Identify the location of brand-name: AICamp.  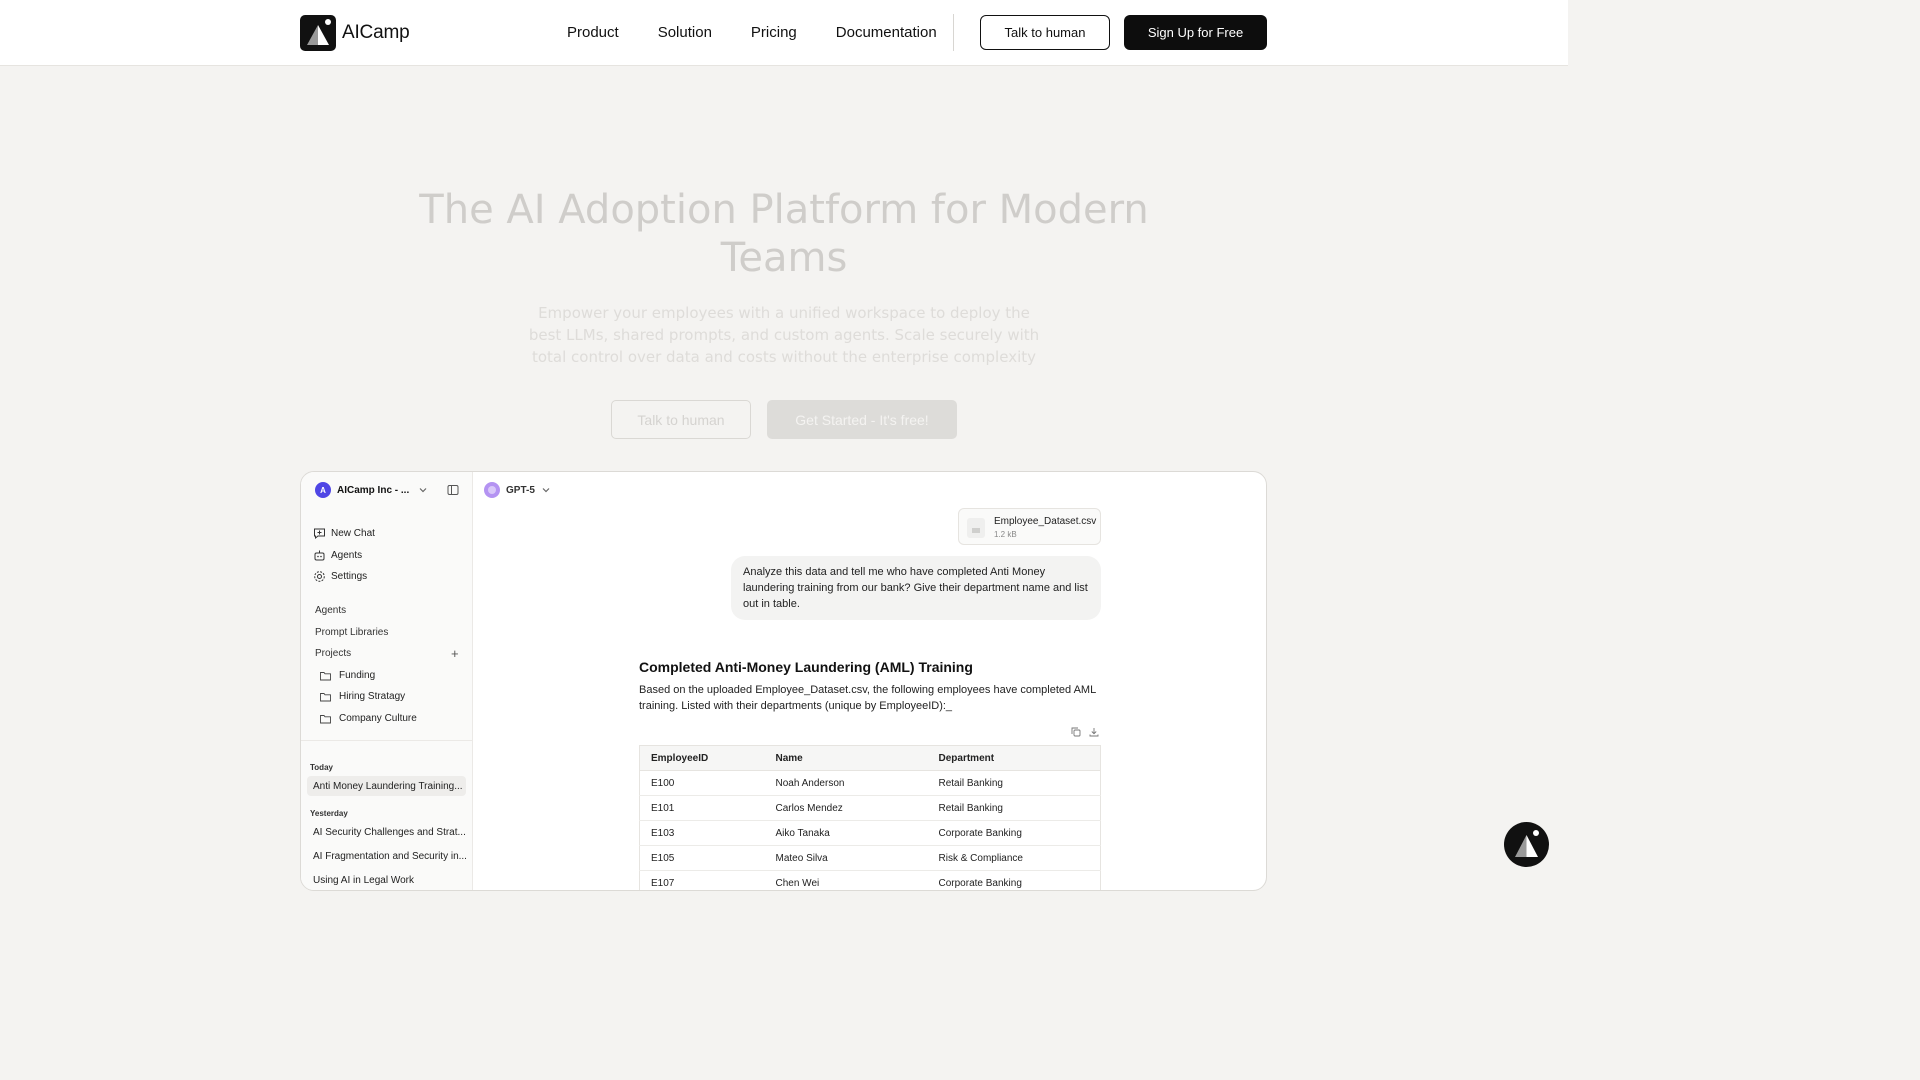
(376, 32).